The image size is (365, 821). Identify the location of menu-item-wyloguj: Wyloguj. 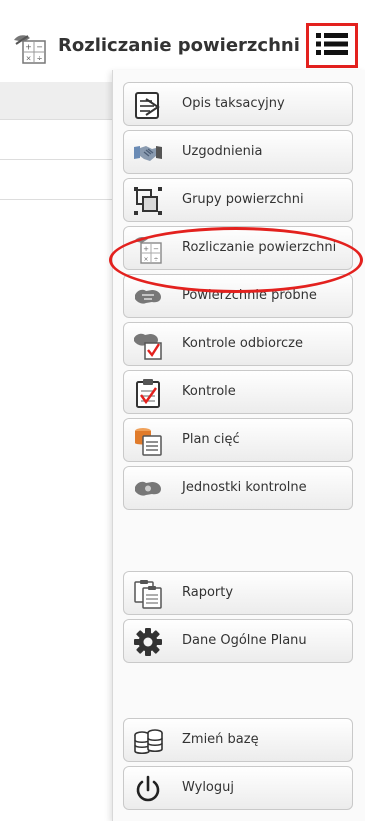
(238, 788).